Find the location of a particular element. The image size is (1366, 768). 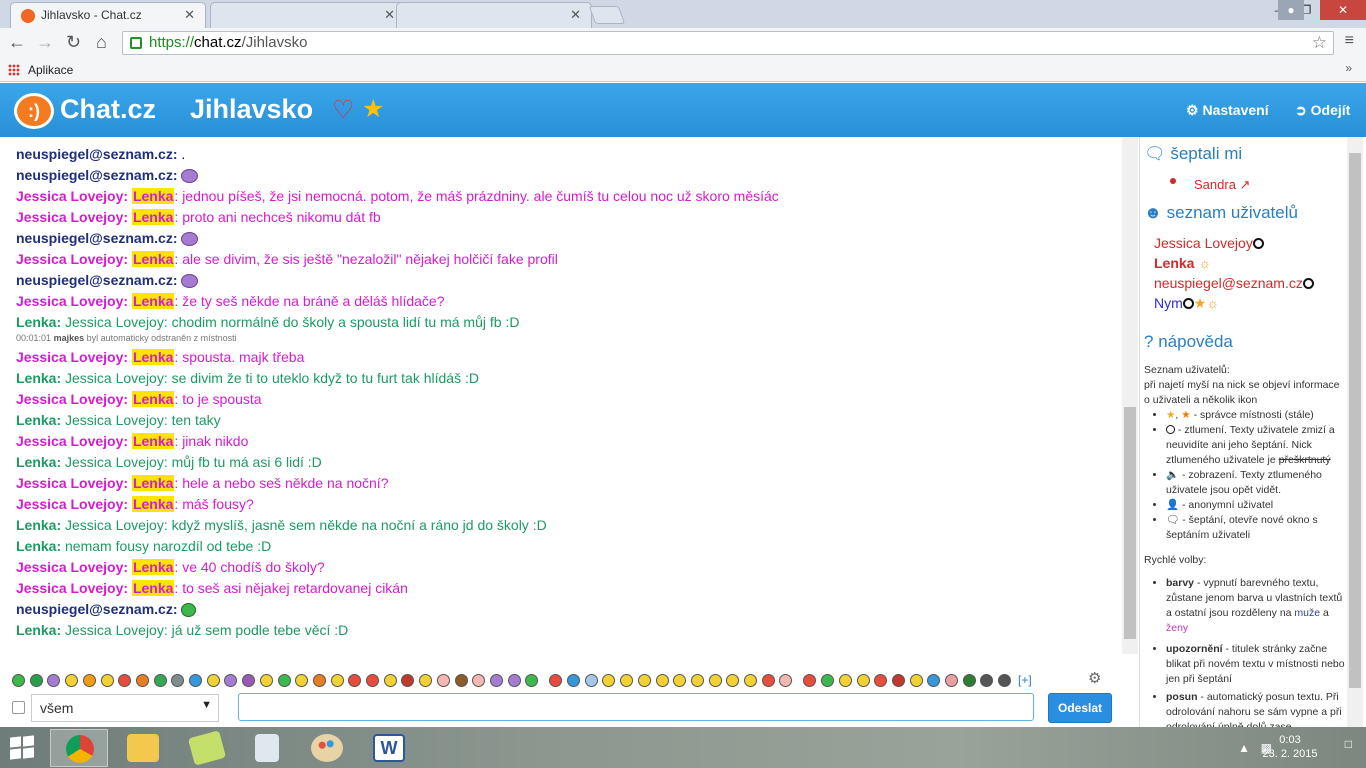

user-neuspiegel: neuspiegel@seznam.cz is located at coordinates (1234, 283).